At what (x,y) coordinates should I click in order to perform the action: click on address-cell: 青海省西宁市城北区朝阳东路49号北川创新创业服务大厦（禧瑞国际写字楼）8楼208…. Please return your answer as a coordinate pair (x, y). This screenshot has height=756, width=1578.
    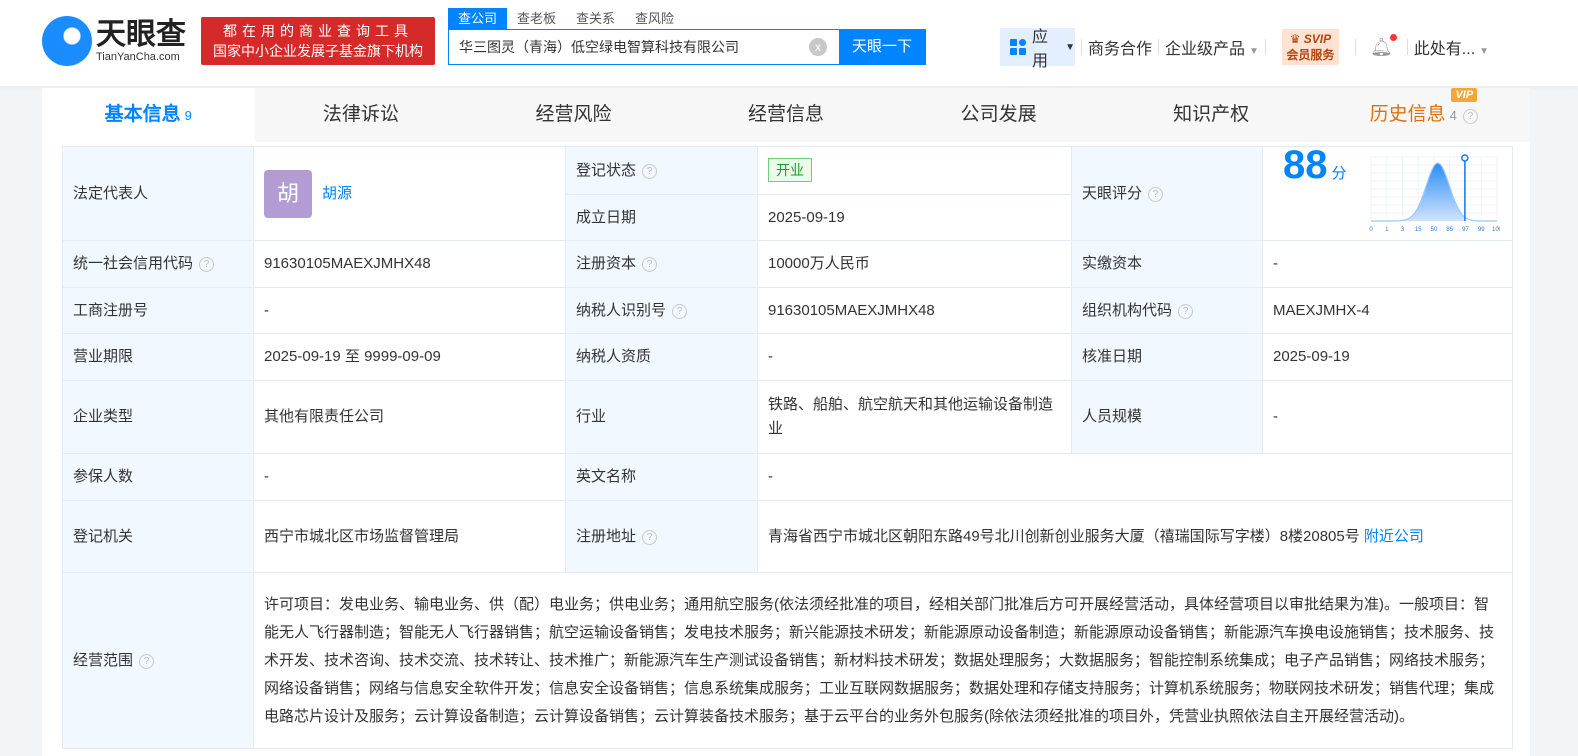
    Looking at the image, I should click on (1135, 536).